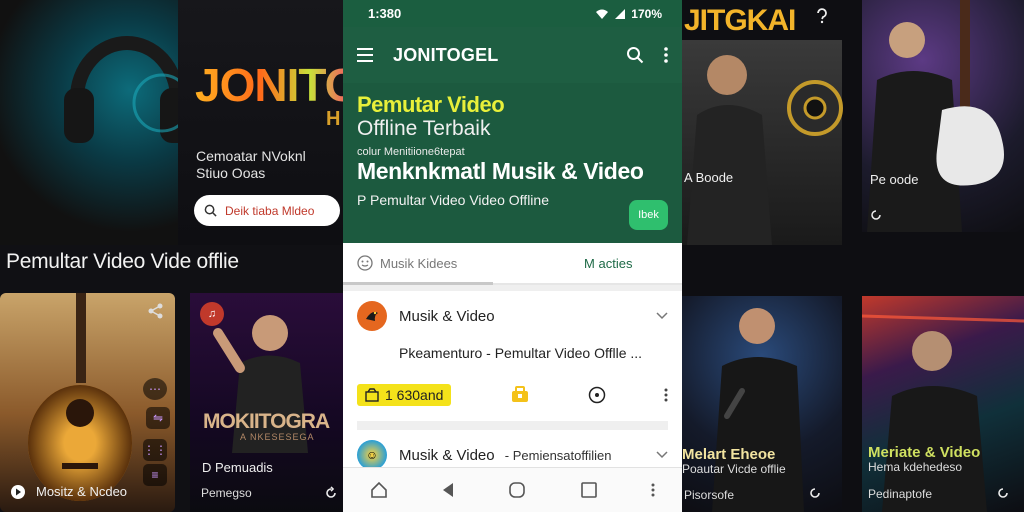  Describe the element at coordinates (512, 316) in the screenshot. I see `post-card-header: Musik & Video` at that location.